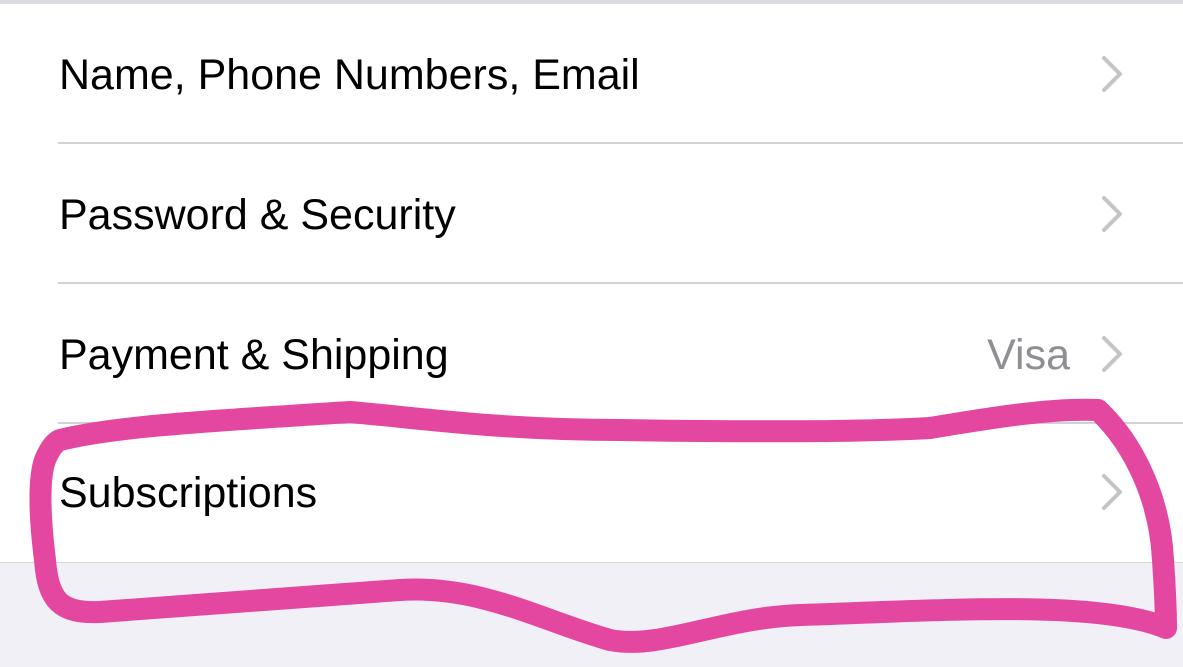 This screenshot has width=1183, height=667. I want to click on payment-method-value: Visa, so click(1028, 355).